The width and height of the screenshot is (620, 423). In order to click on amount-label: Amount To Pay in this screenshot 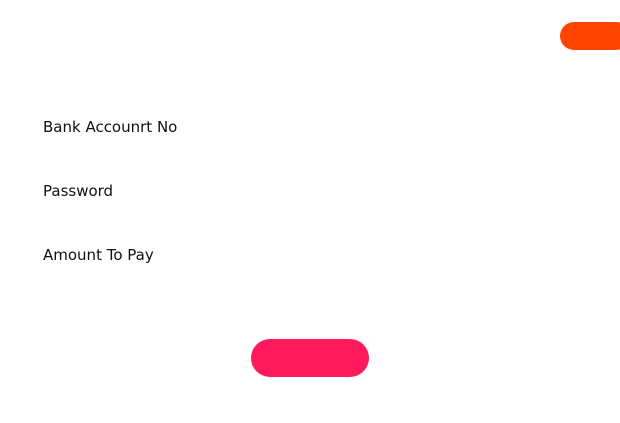, I will do `click(98, 255)`.